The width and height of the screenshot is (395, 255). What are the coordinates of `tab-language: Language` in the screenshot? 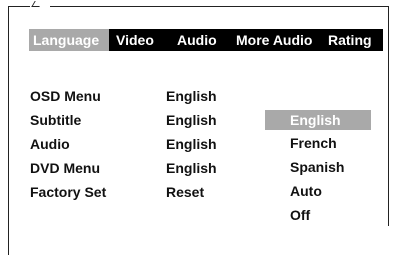 It's located at (69, 40).